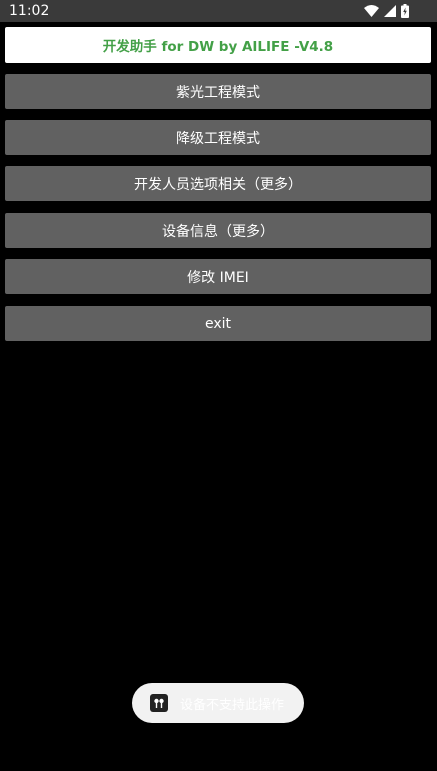 The width and height of the screenshot is (437, 771). I want to click on unisoc-engineering-mode-button: 紫光工程模式, so click(218, 91).